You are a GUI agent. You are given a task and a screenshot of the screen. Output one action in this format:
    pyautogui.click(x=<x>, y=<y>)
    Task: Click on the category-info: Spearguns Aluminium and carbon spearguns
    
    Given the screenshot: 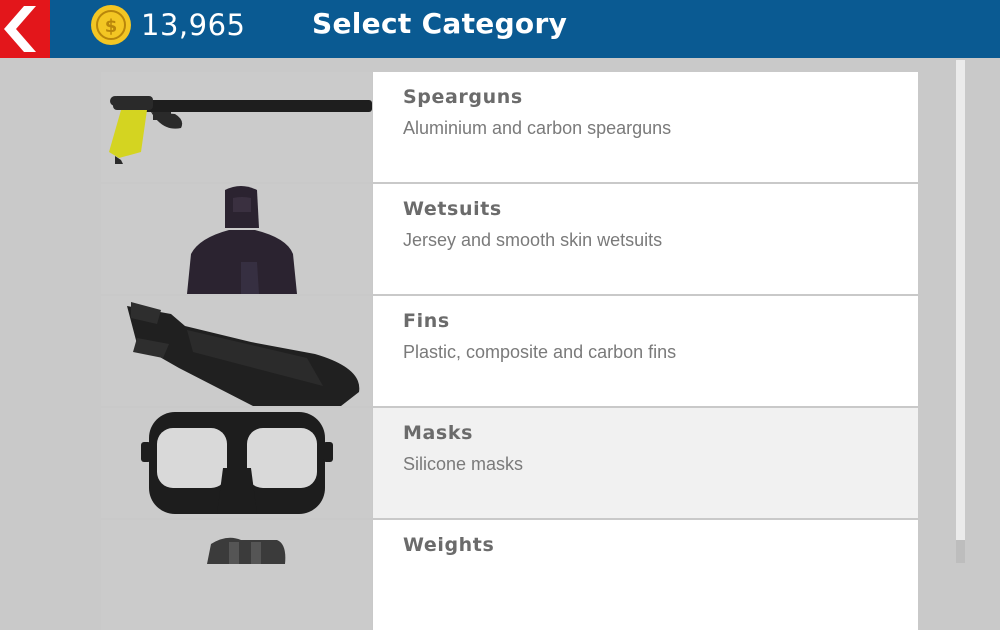 What is the action you would take?
    pyautogui.click(x=645, y=127)
    